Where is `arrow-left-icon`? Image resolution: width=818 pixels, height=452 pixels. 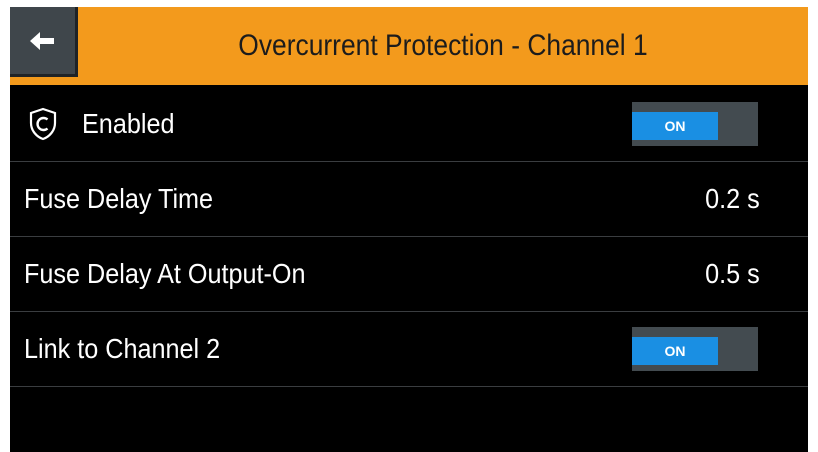 arrow-left-icon is located at coordinates (41, 40).